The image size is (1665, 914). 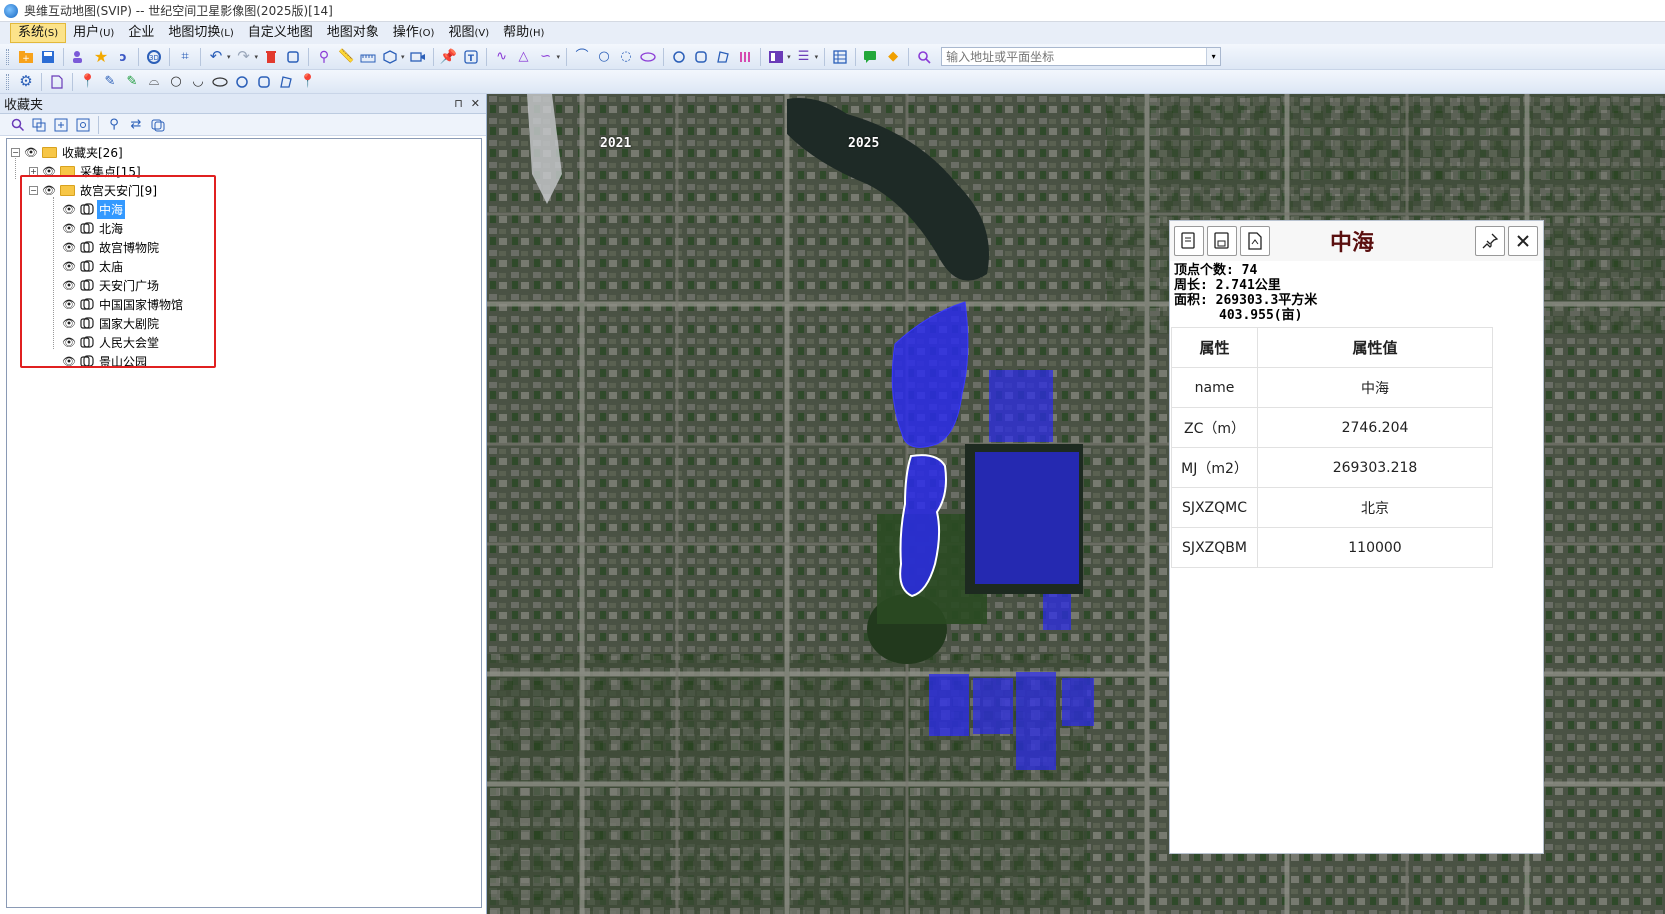 I want to click on menu-item: 用户(U), so click(x=93, y=33).